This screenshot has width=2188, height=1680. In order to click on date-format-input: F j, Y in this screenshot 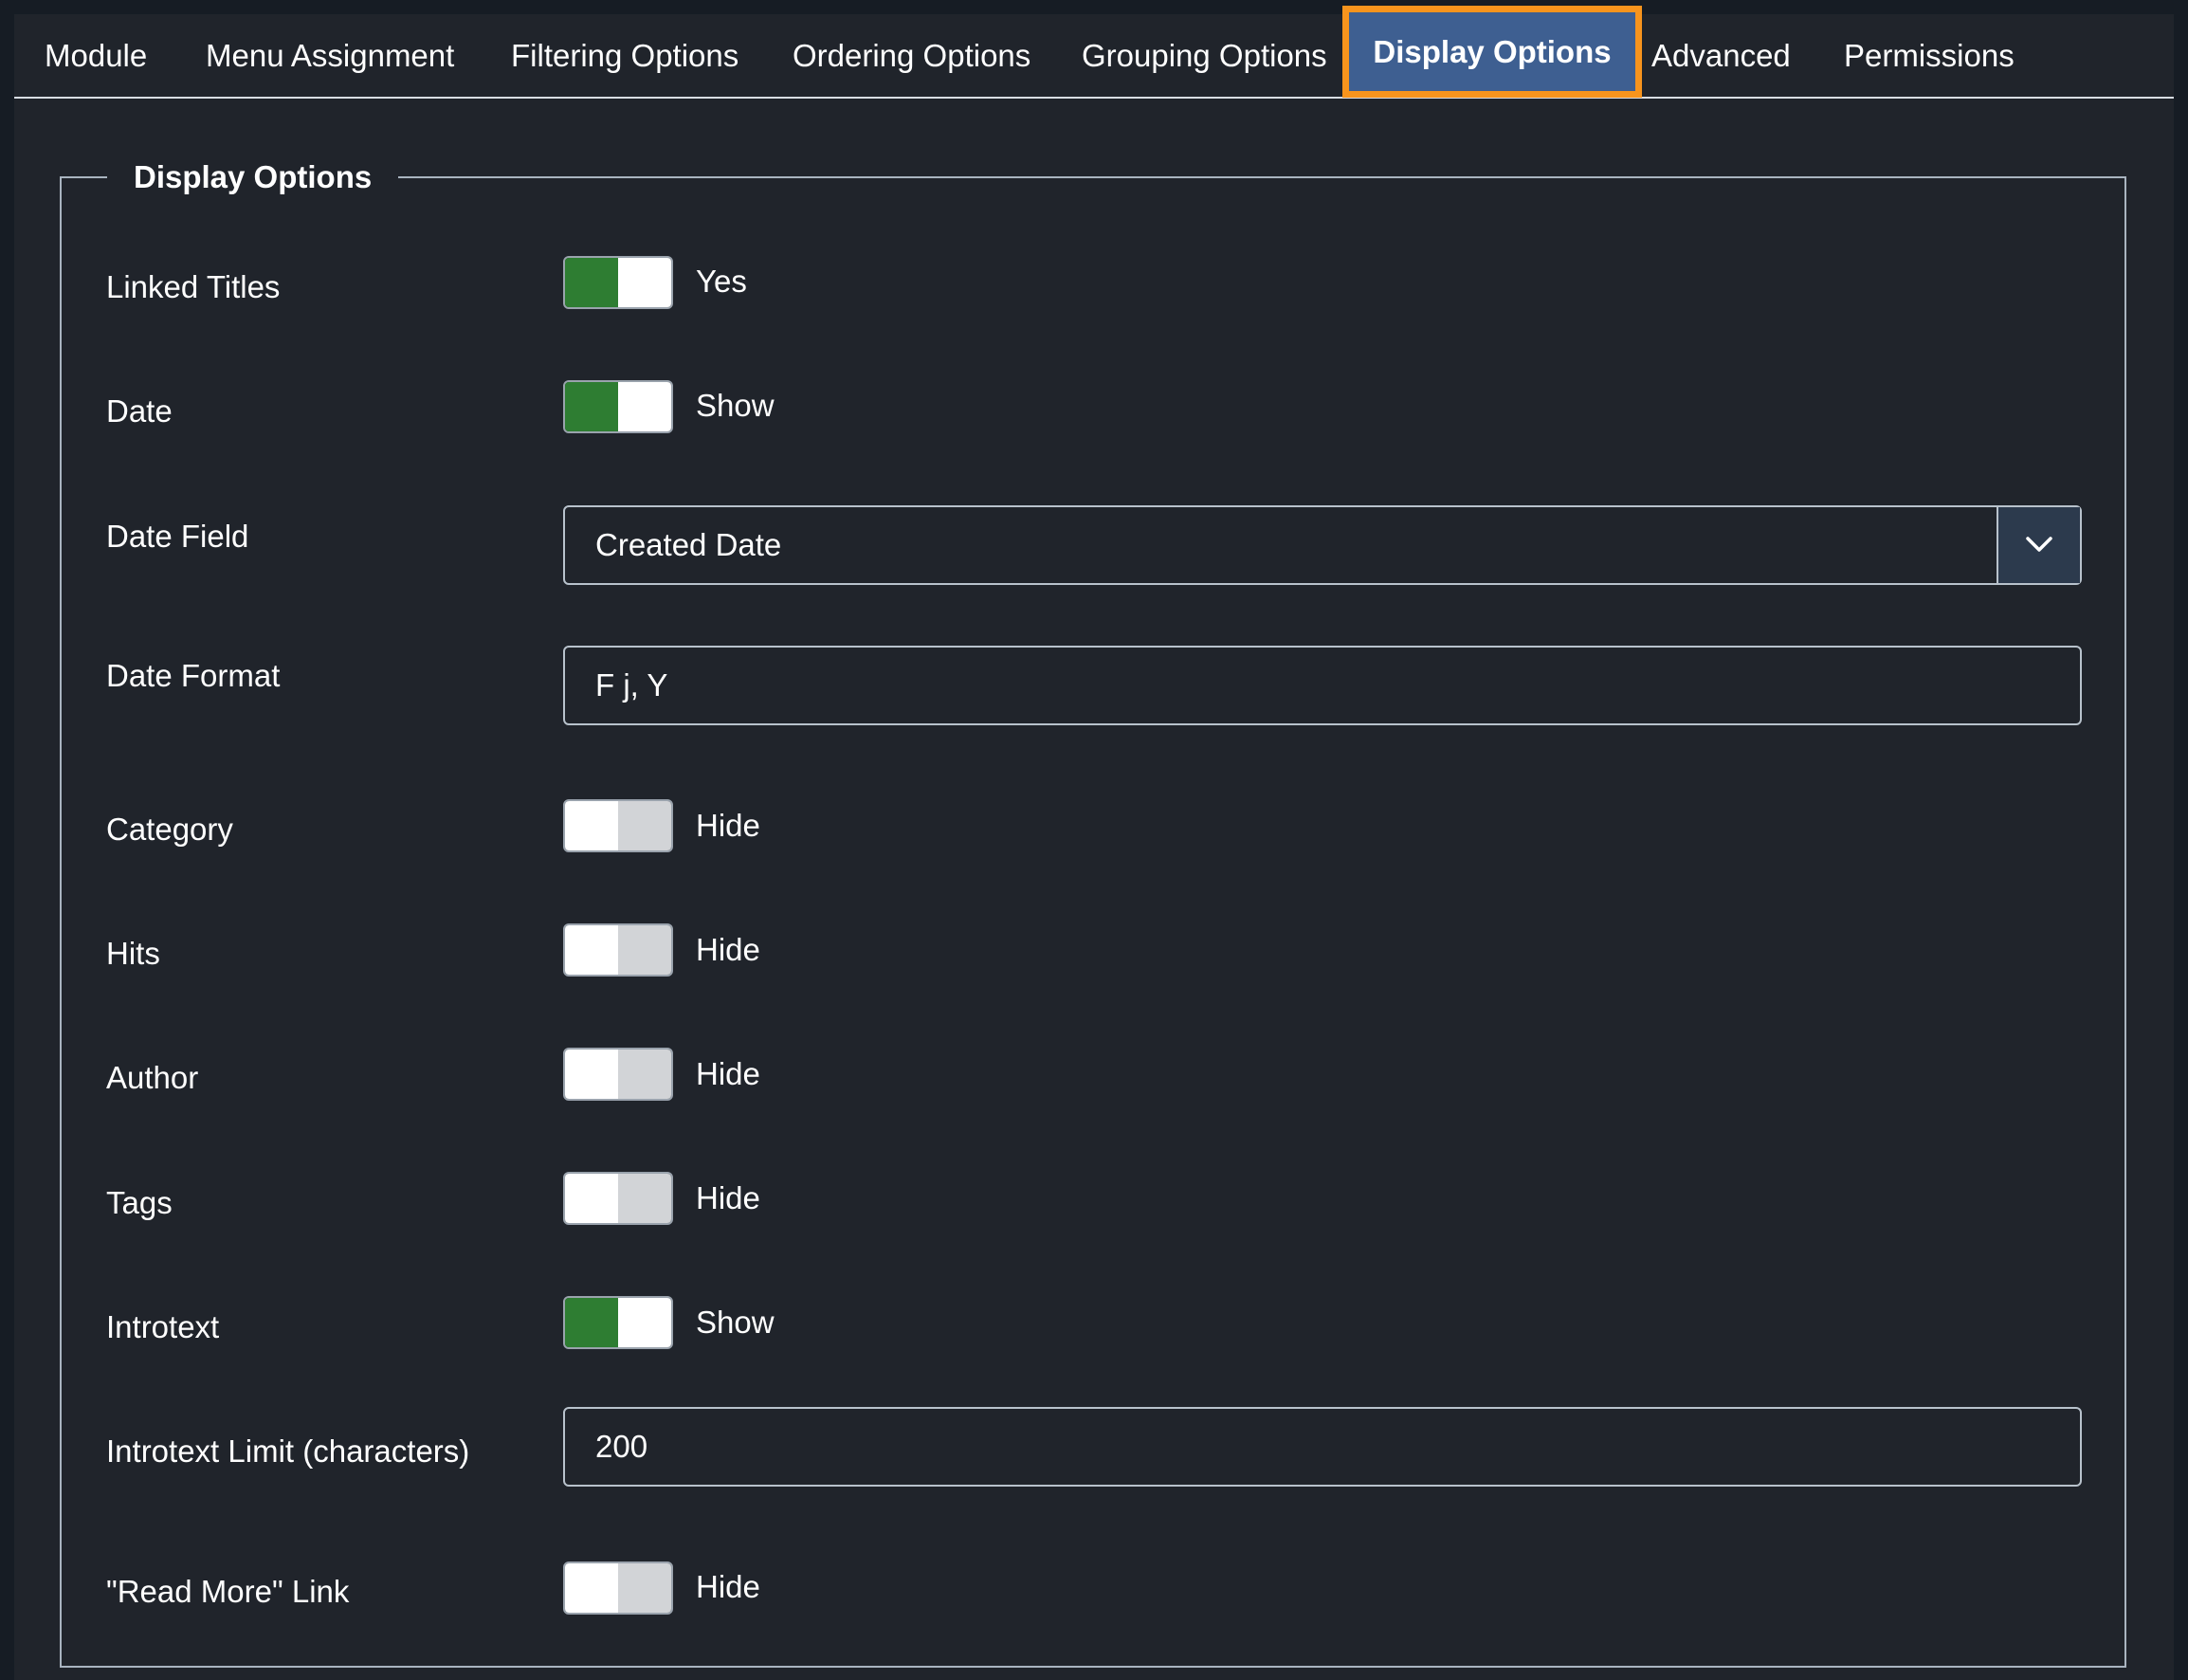, I will do `click(1322, 685)`.